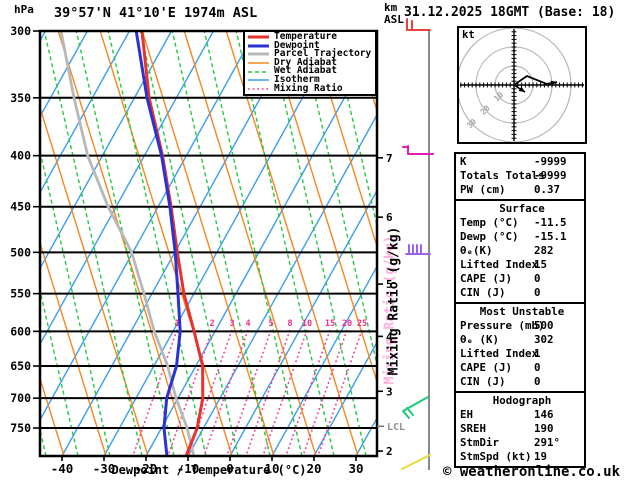  I want to click on mixing-ratio-value-label: 3, so click(231, 324).